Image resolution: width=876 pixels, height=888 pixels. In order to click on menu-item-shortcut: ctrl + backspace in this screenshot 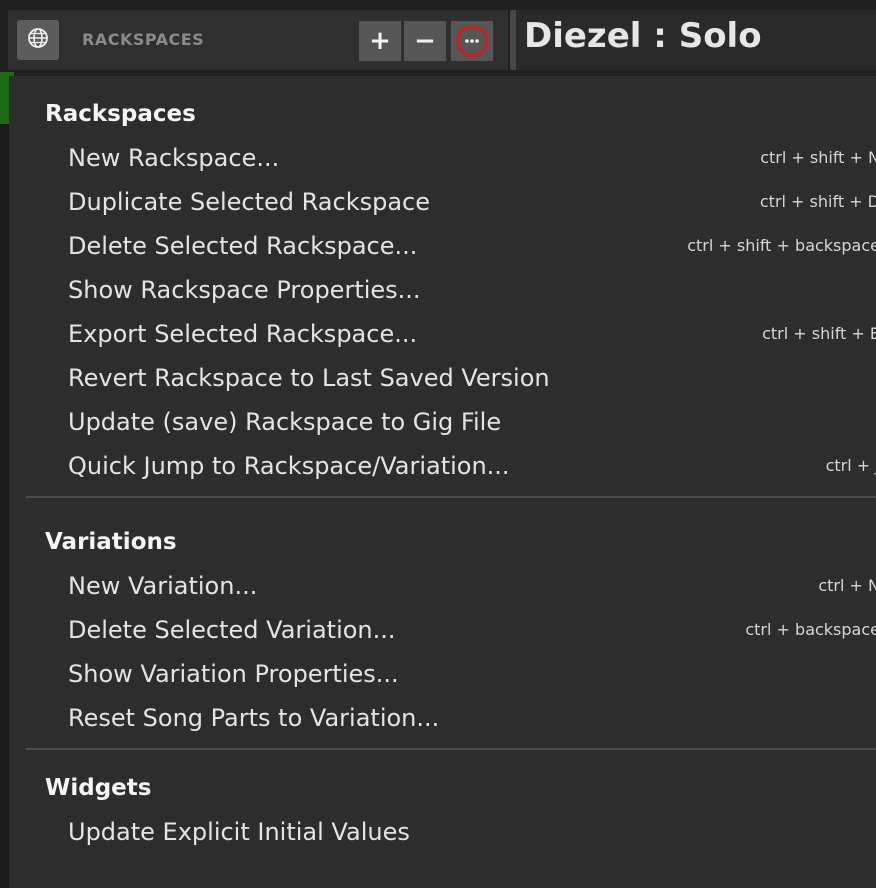, I will do `click(810, 629)`.